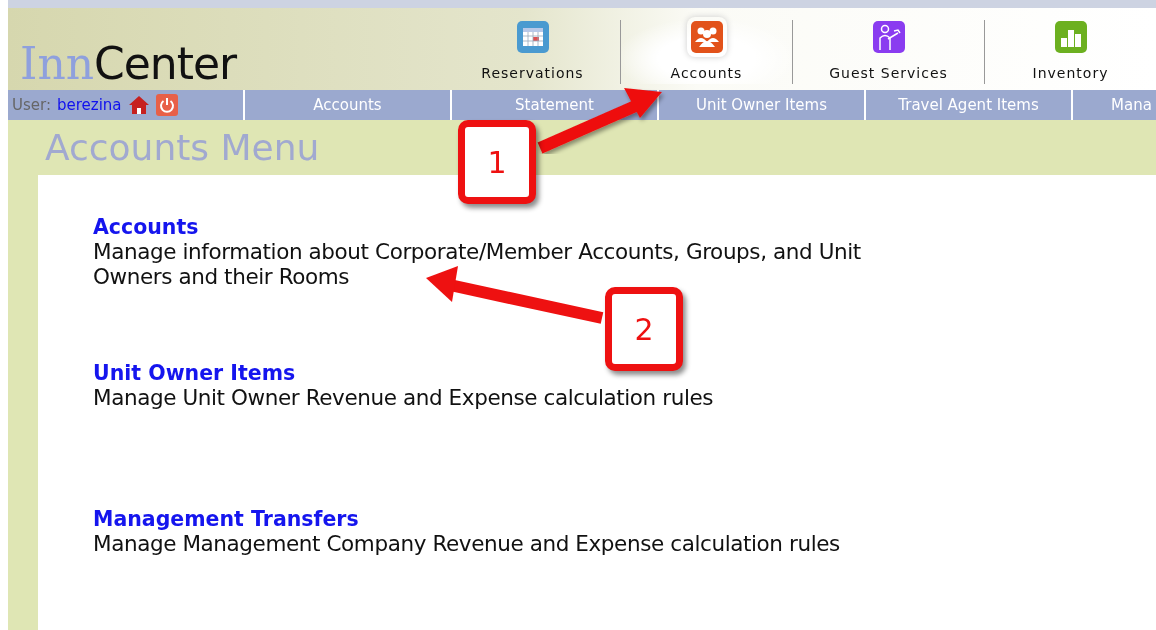 This screenshot has height=630, width=1156. Describe the element at coordinates (706, 37) in the screenshot. I see `people-icon` at that location.